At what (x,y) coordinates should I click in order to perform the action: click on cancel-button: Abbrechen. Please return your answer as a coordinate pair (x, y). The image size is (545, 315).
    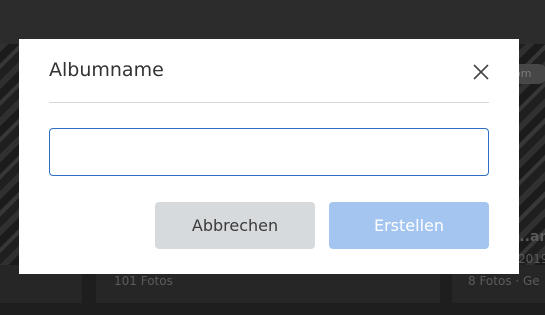
    Looking at the image, I should click on (235, 225).